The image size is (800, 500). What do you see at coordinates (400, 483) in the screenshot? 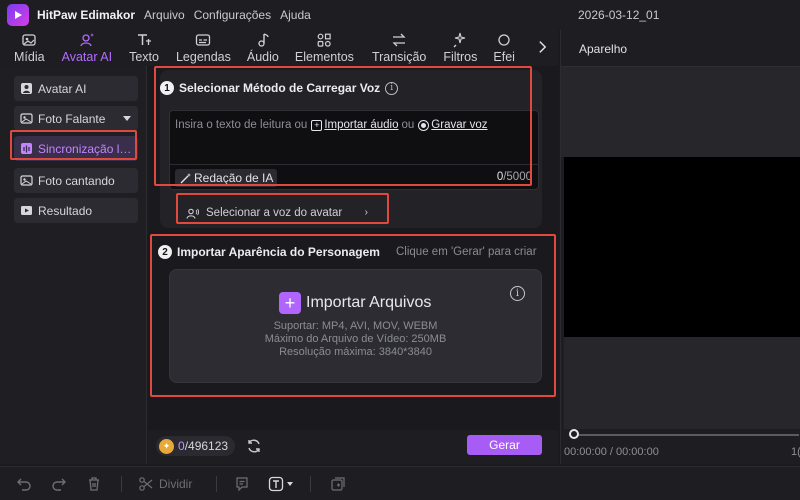
I see `timeline-toolbar: Dividir` at bounding box center [400, 483].